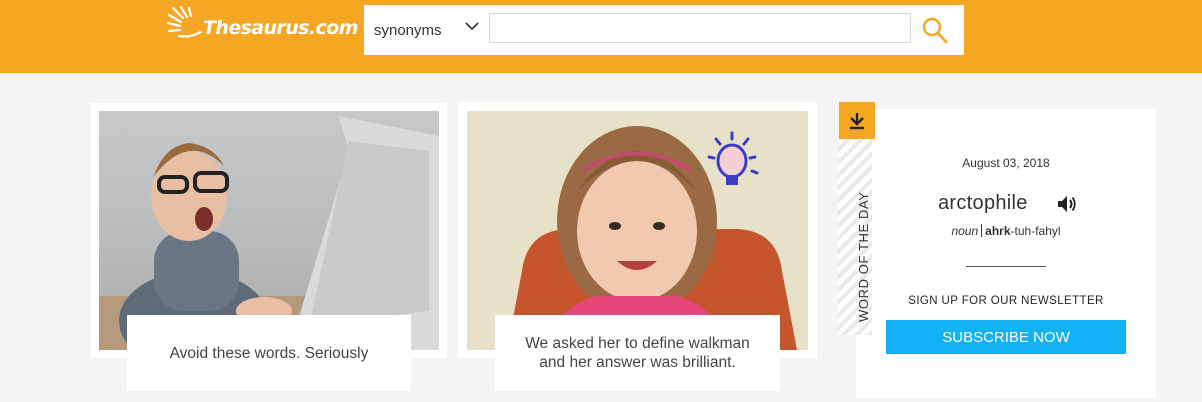  What do you see at coordinates (983, 203) in the screenshot?
I see `wotd-word: arctophile` at bounding box center [983, 203].